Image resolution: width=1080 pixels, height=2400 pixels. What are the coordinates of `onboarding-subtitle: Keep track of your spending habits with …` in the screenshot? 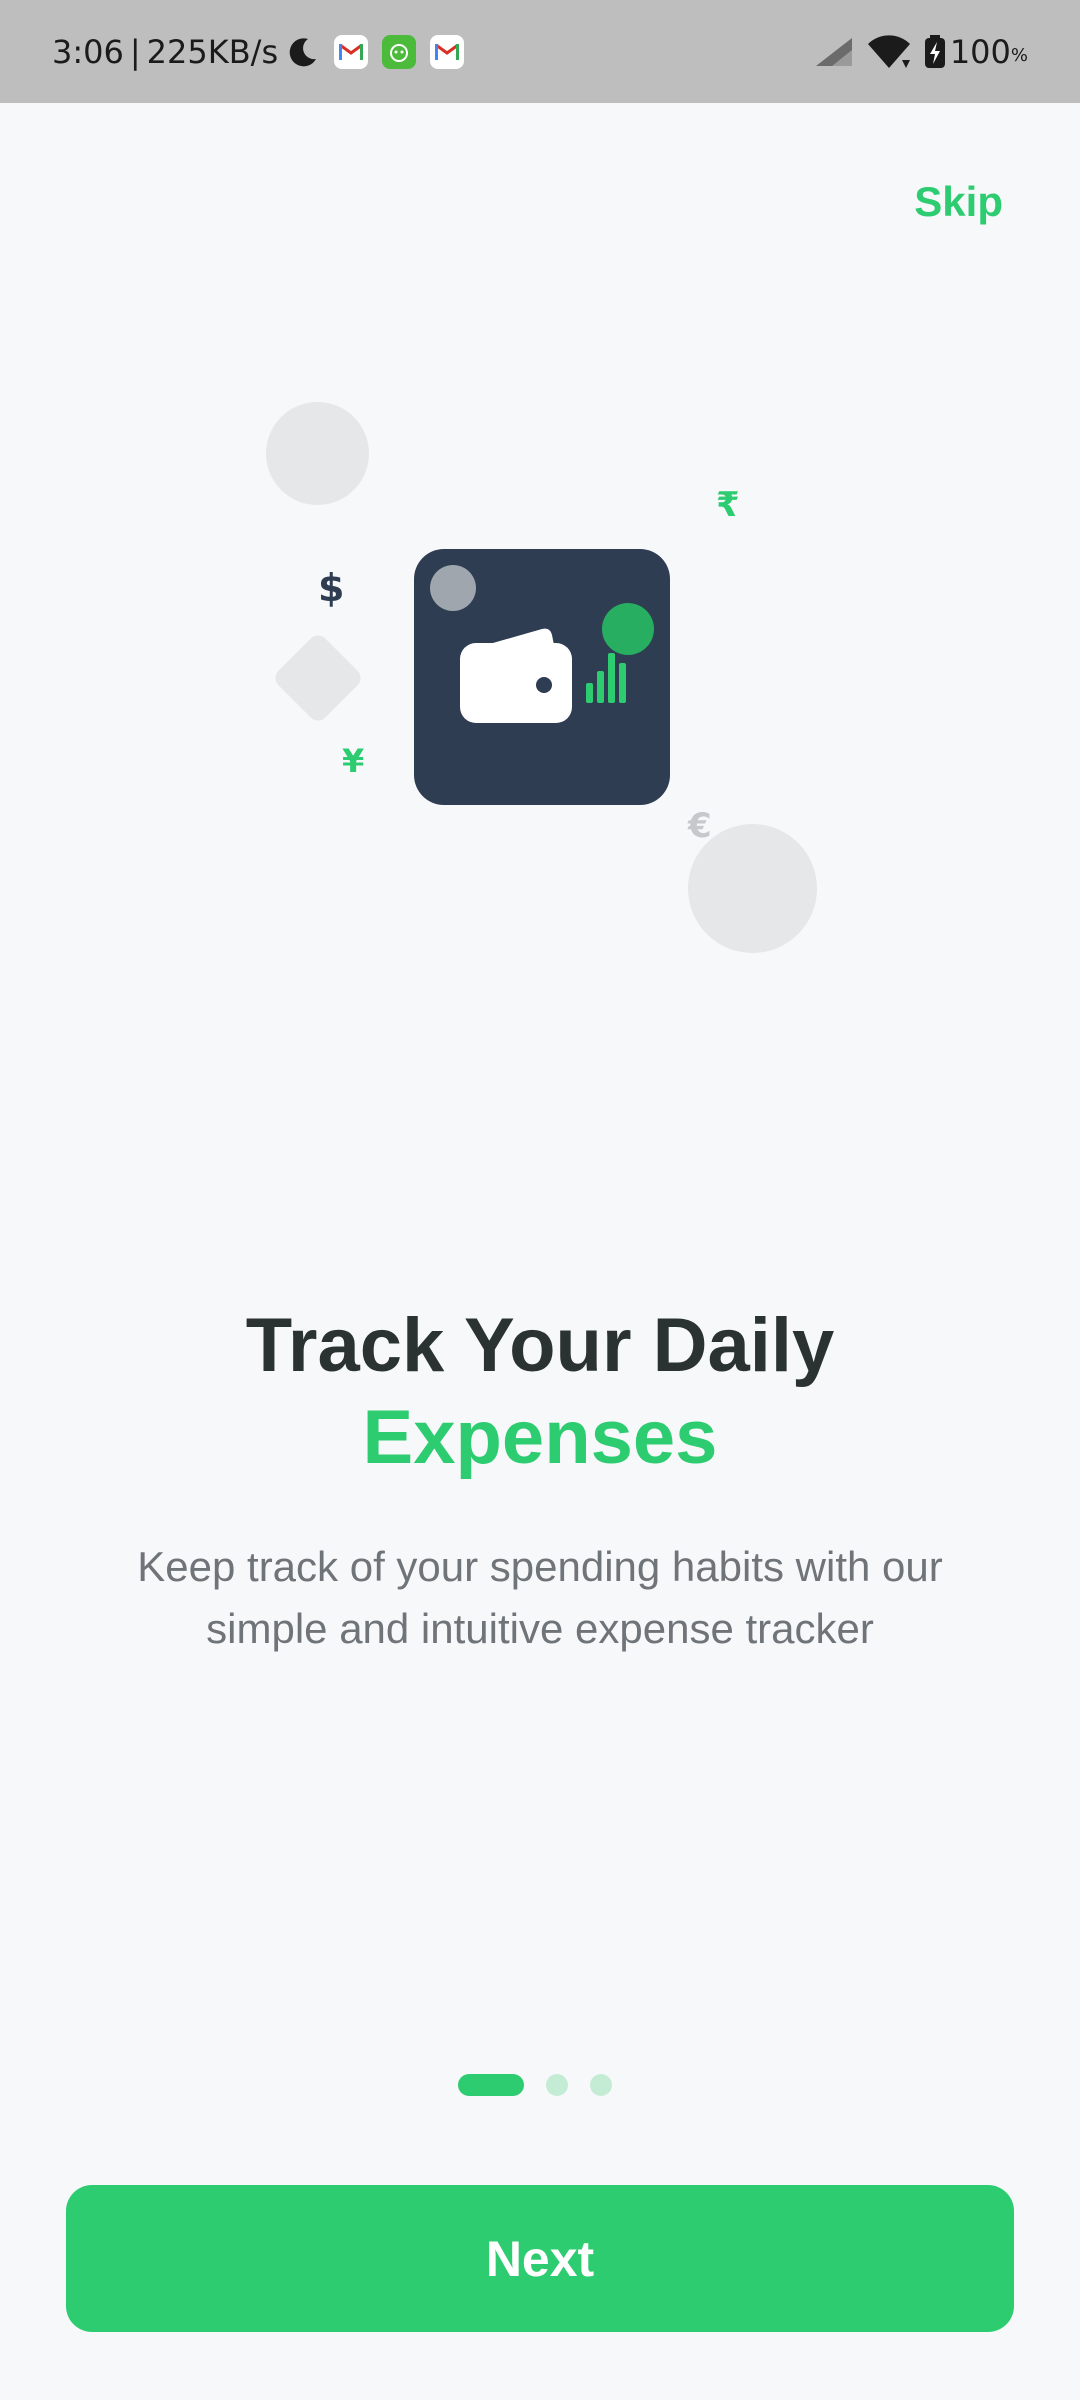 It's located at (540, 1597).